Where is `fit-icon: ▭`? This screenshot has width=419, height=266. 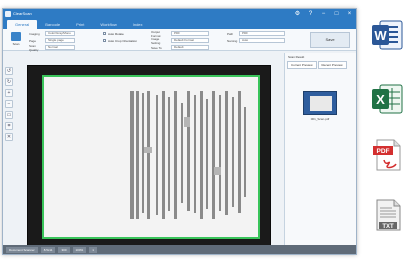 fit-icon: ▭ is located at coordinates (9, 115).